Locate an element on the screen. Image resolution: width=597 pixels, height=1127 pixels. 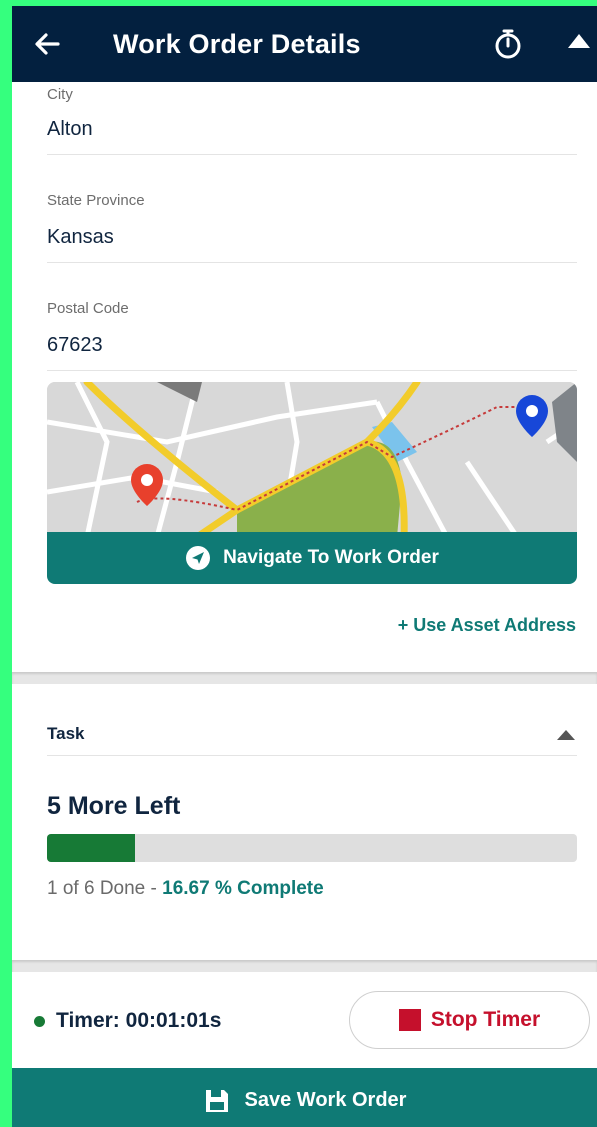
stop-timer-button: Stop Timer is located at coordinates (469, 1020).